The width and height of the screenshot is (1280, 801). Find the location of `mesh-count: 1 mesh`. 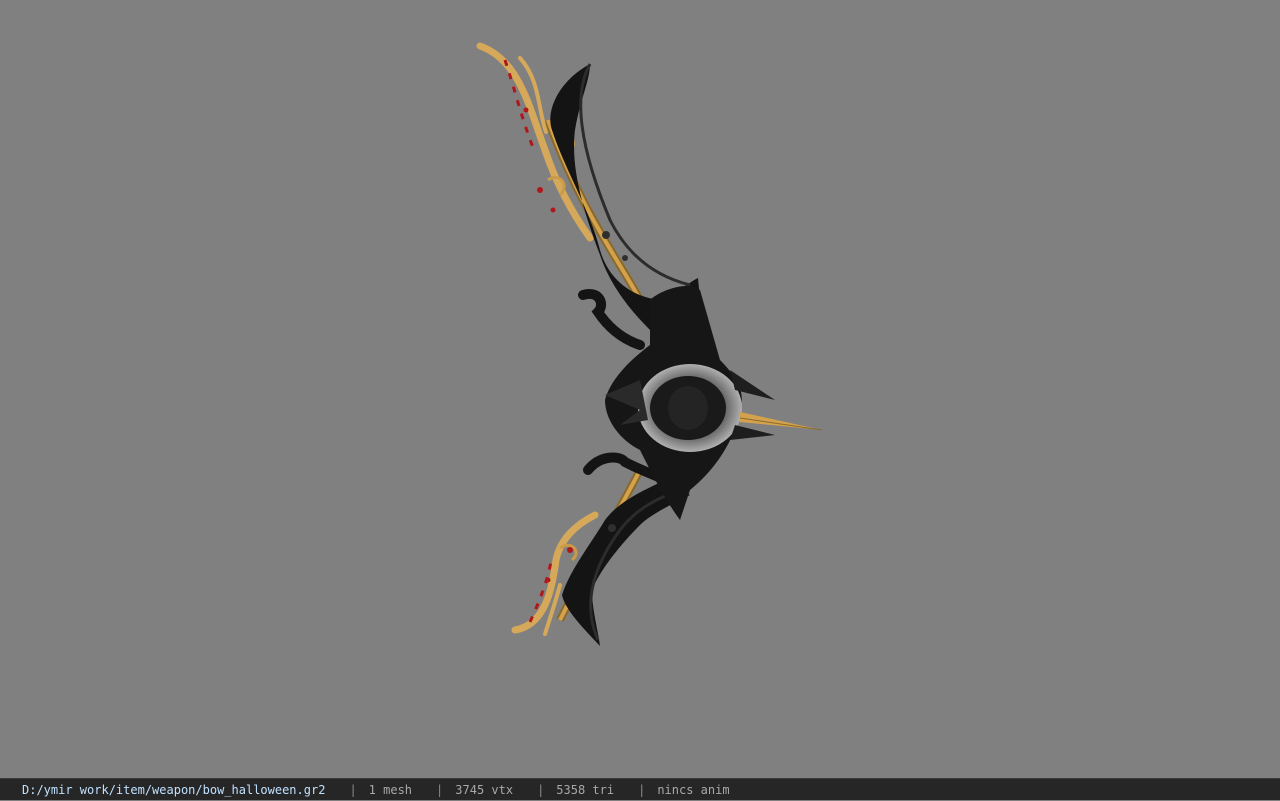

mesh-count: 1 mesh is located at coordinates (390, 789).